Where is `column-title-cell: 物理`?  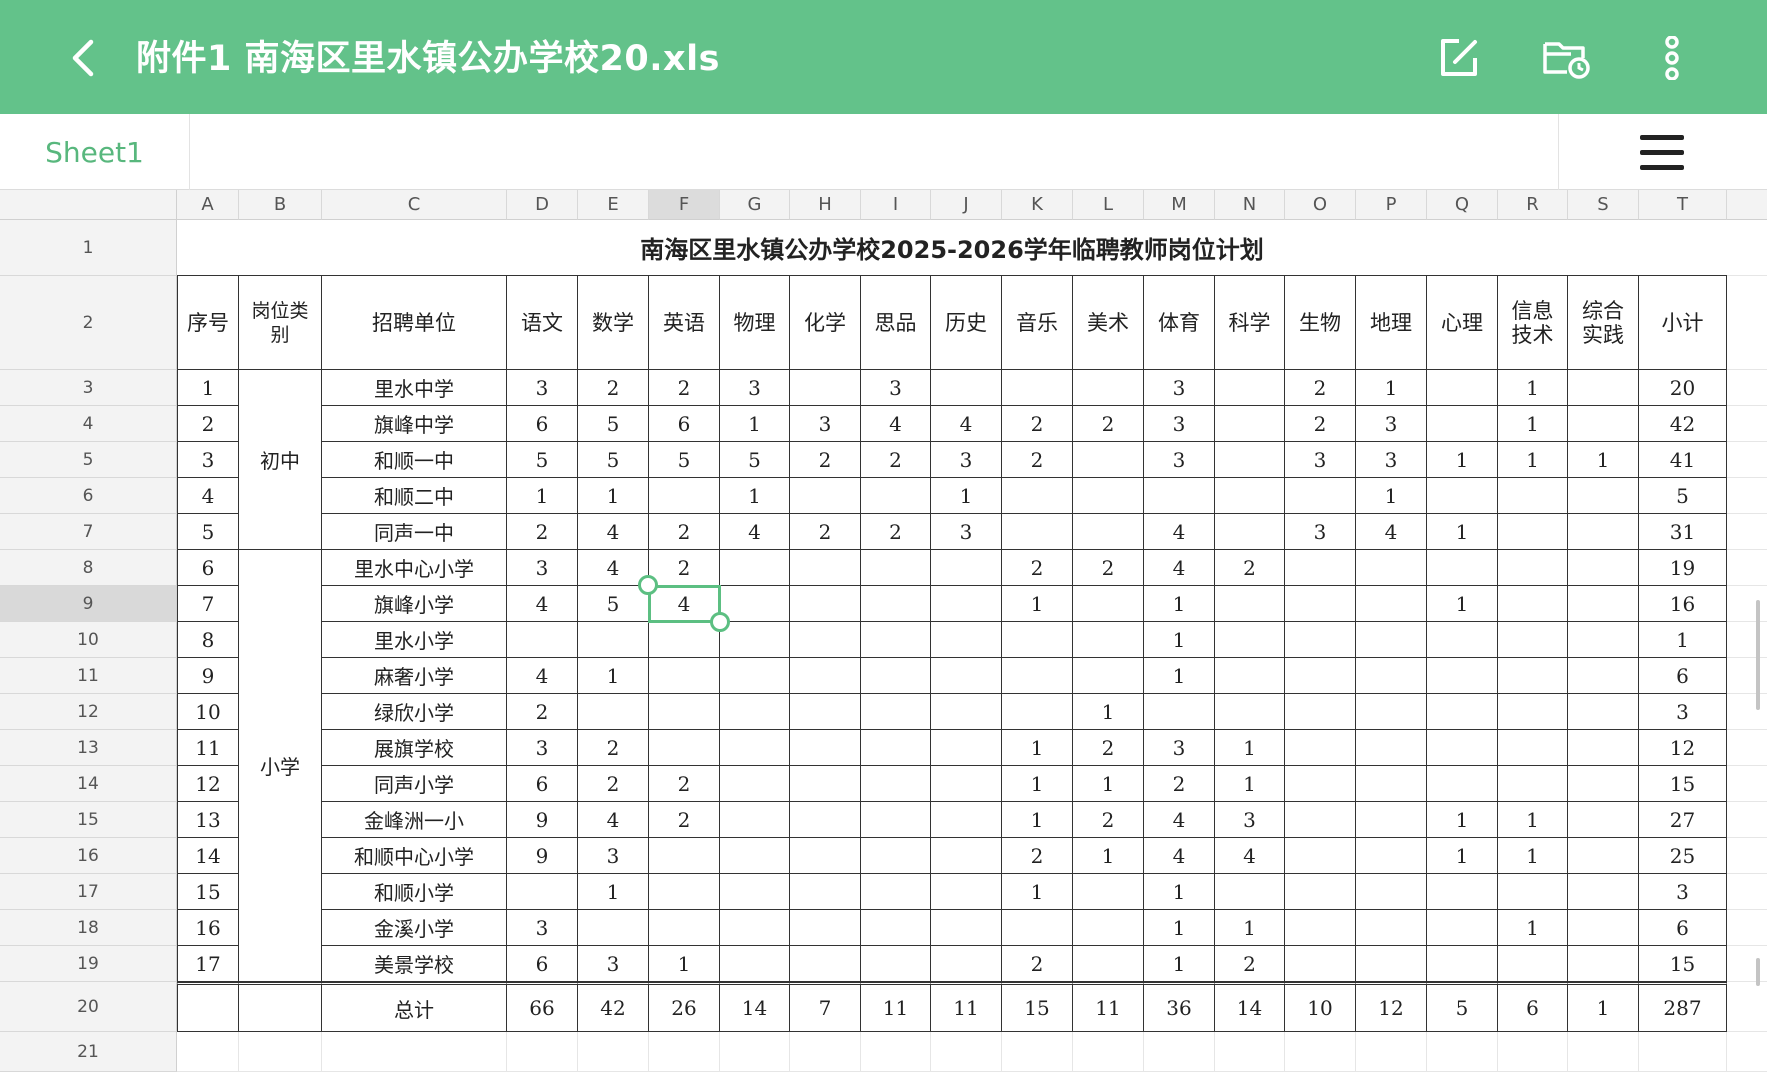 column-title-cell: 物理 is located at coordinates (755, 323).